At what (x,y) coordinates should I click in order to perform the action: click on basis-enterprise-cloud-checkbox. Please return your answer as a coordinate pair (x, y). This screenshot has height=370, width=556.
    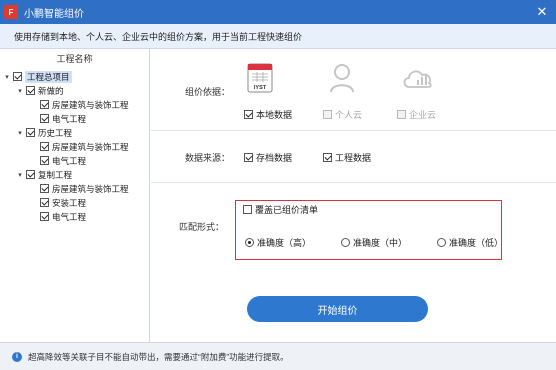
    Looking at the image, I should click on (401, 114).